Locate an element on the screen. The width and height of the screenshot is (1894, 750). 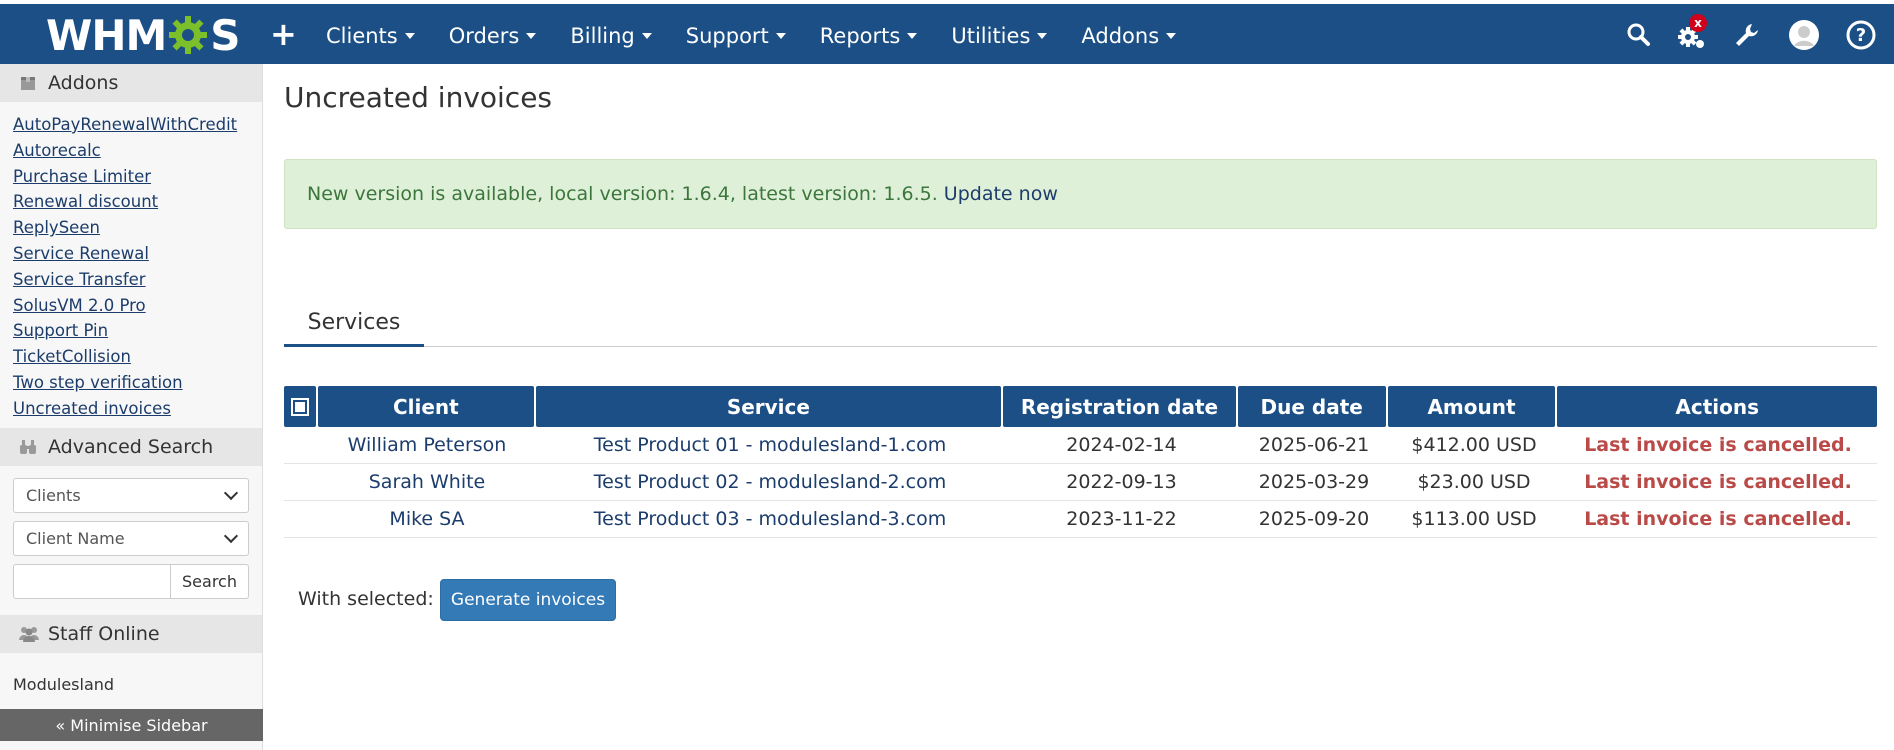
addon-link: Autorecalc is located at coordinates (137, 151).